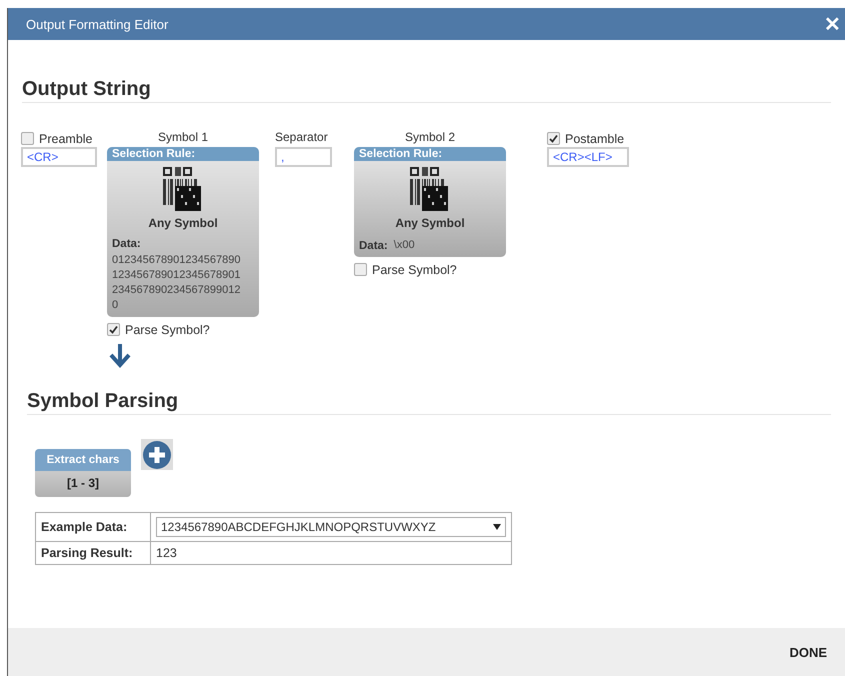  What do you see at coordinates (497, 527) in the screenshot?
I see `dropdown-caret-icon` at bounding box center [497, 527].